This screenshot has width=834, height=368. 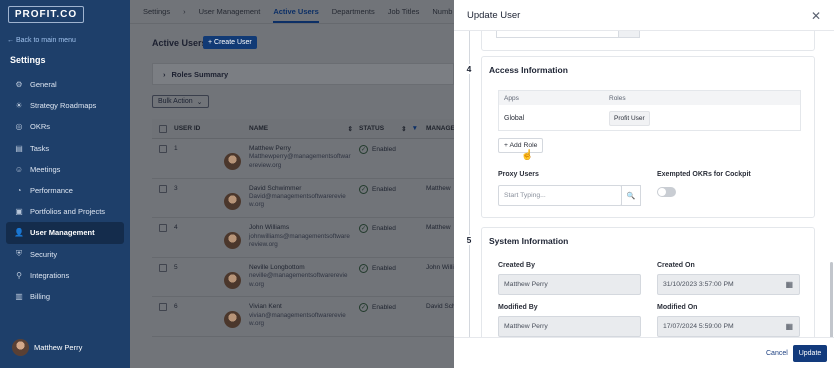 I want to click on create-user-button: + Create User, so click(x=230, y=42).